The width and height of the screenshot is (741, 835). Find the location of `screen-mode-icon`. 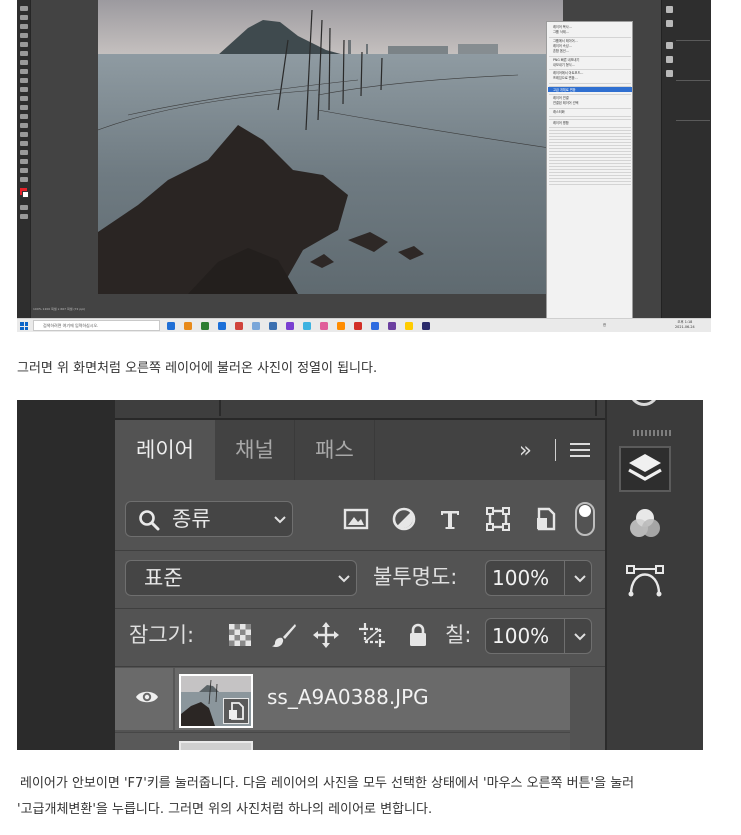

screen-mode-icon is located at coordinates (24, 216).